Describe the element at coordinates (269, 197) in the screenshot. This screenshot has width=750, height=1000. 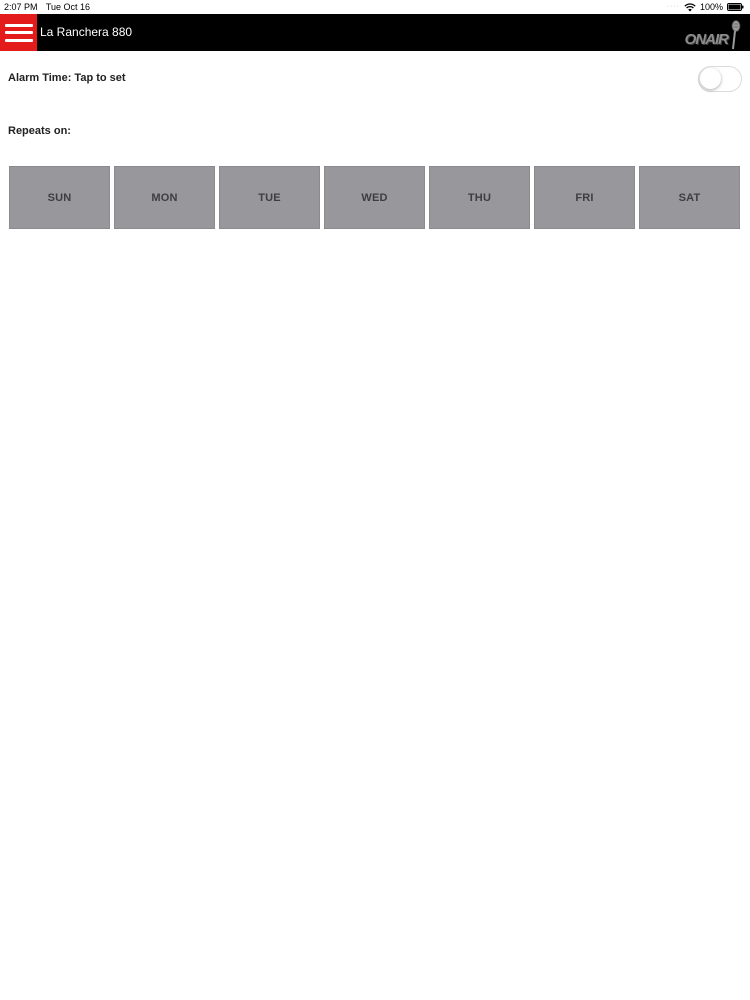
I see `day-button-tue: TUE` at that location.